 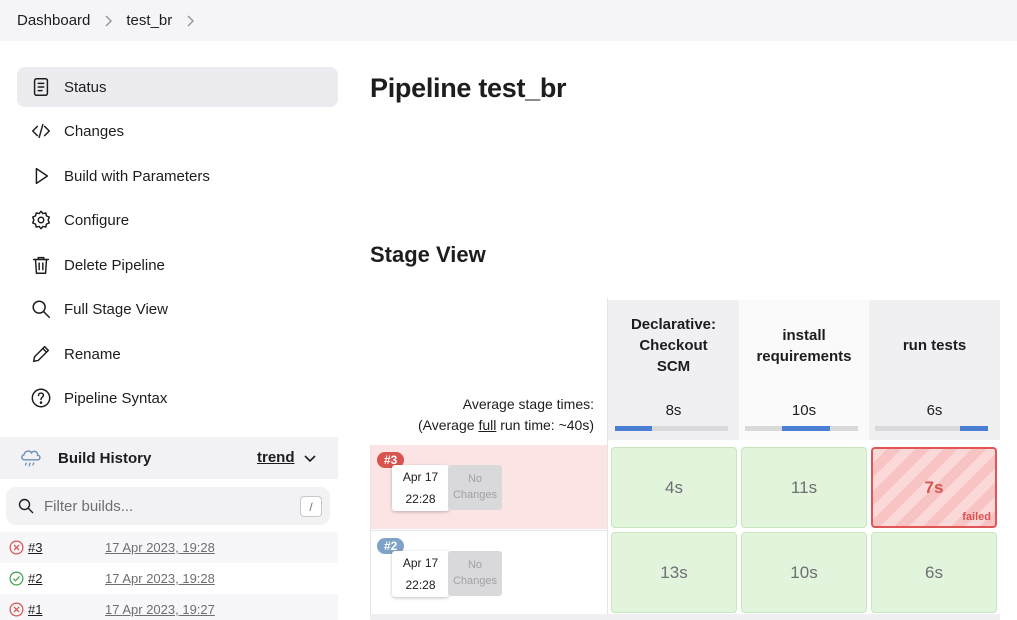 I want to click on breadcrumb: Dashboard test_br, so click(x=508, y=20).